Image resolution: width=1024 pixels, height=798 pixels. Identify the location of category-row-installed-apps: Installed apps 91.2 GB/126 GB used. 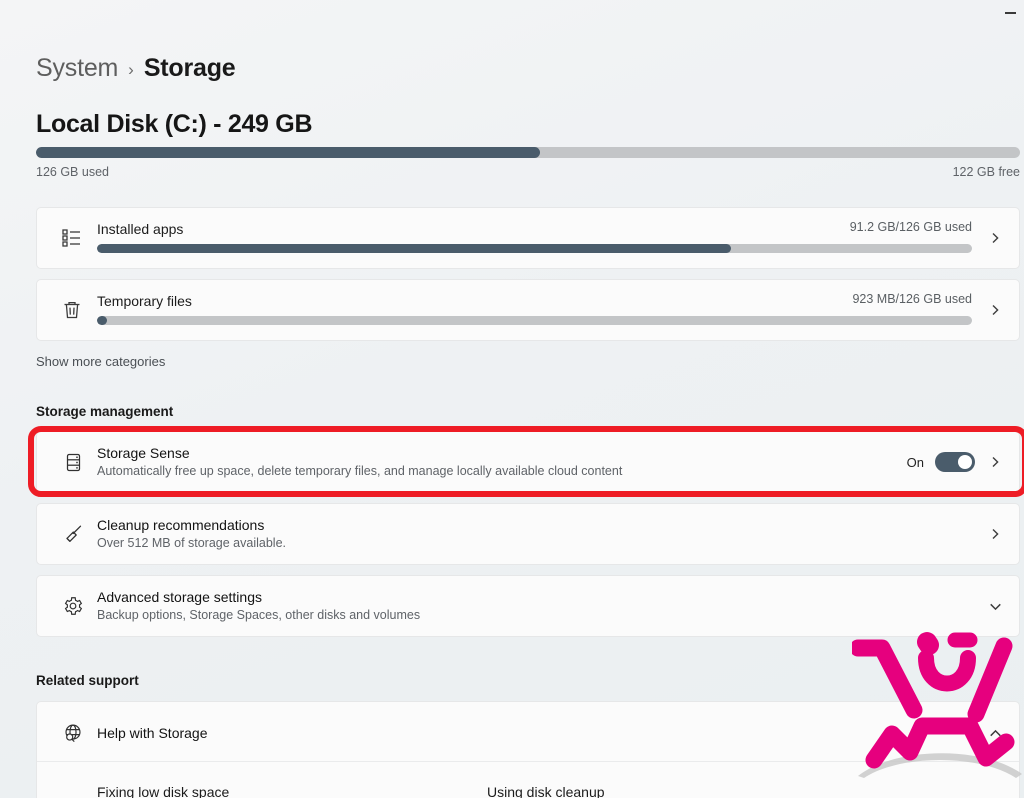
(528, 238).